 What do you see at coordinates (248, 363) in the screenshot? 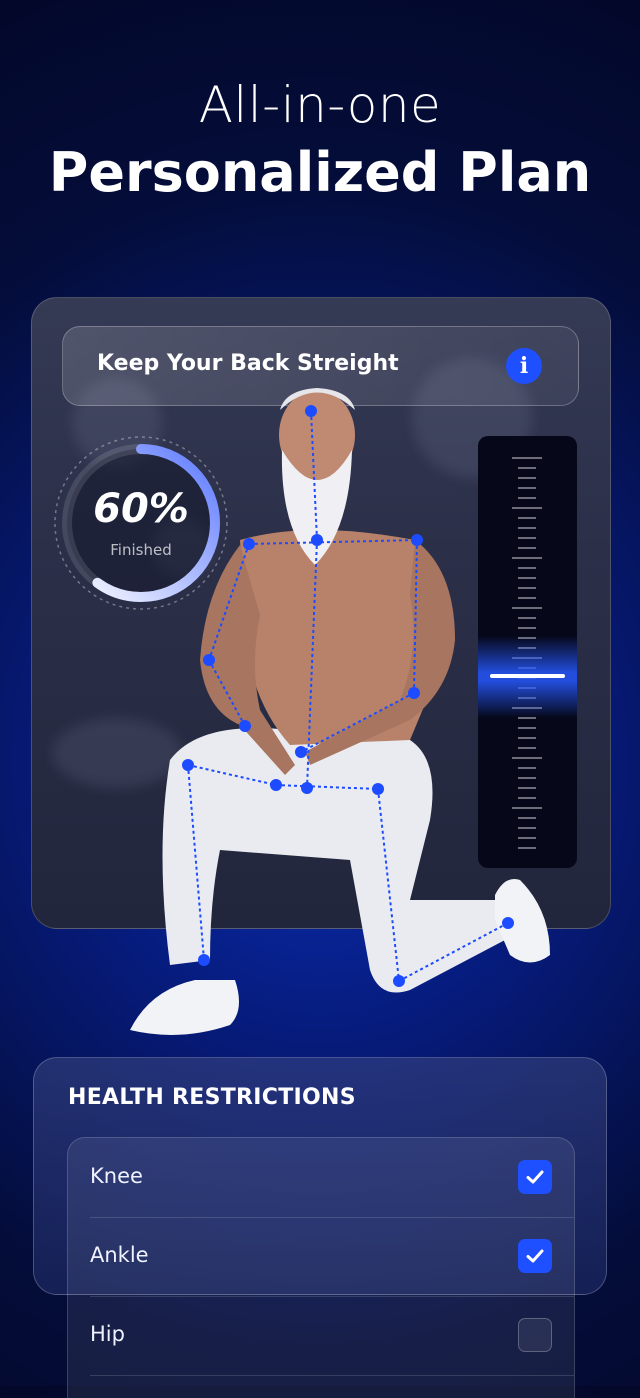
I see `posture-tip-text: Keep Your Back Streight` at bounding box center [248, 363].